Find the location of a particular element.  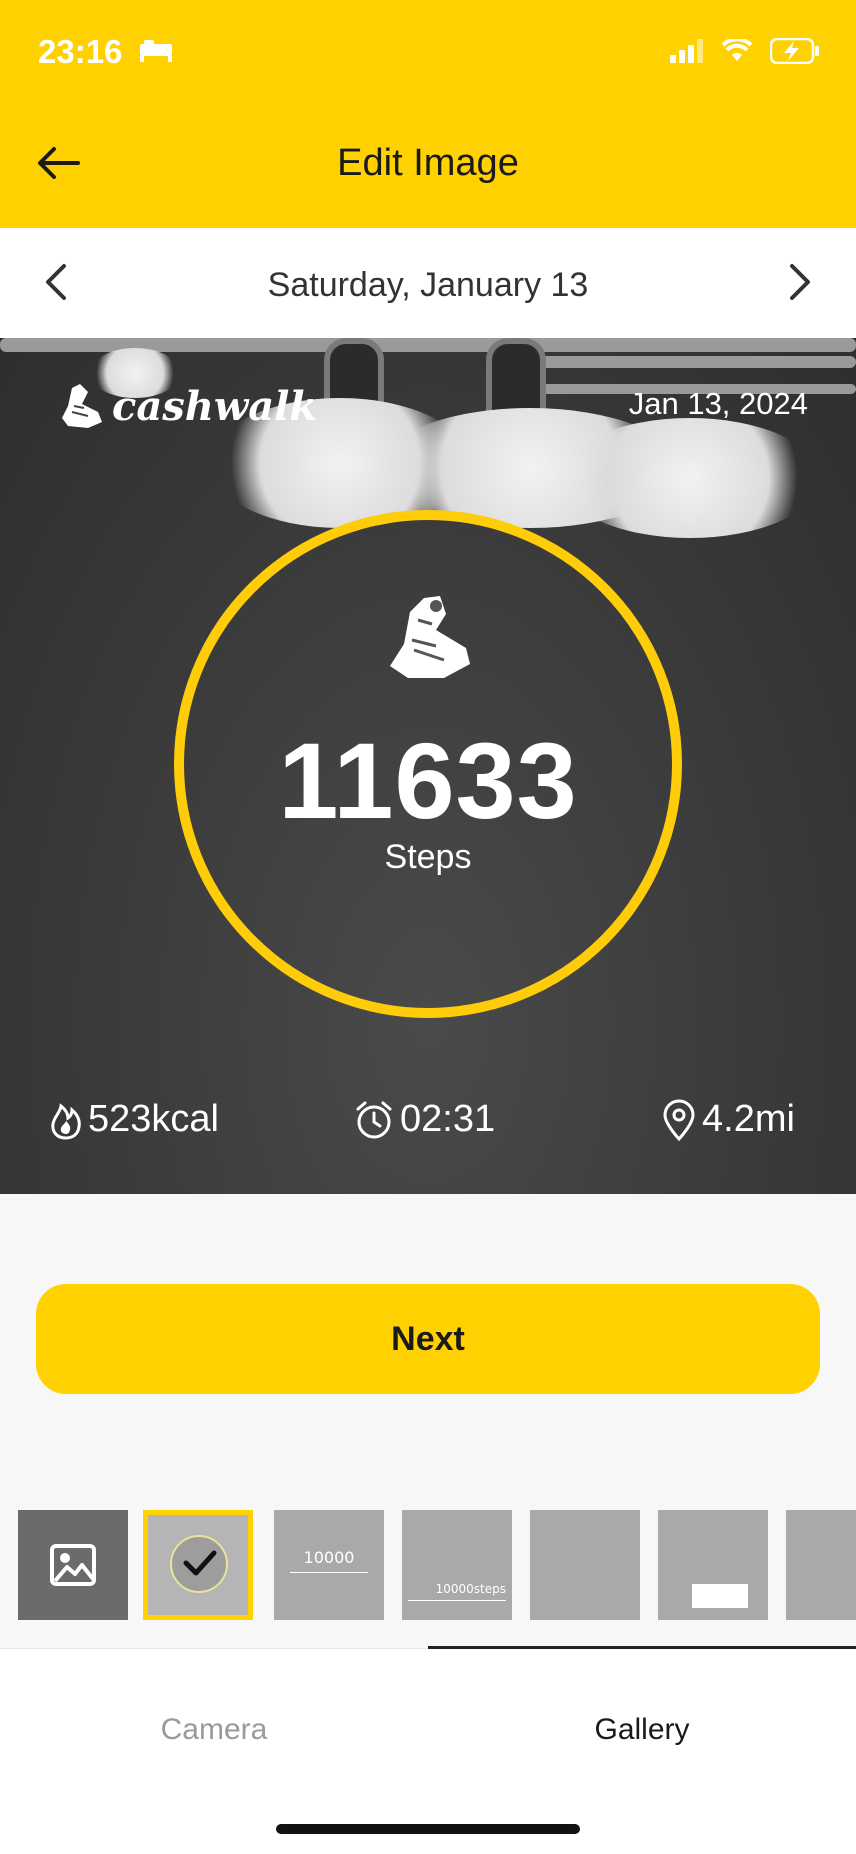

home-indicator is located at coordinates (428, 1829).